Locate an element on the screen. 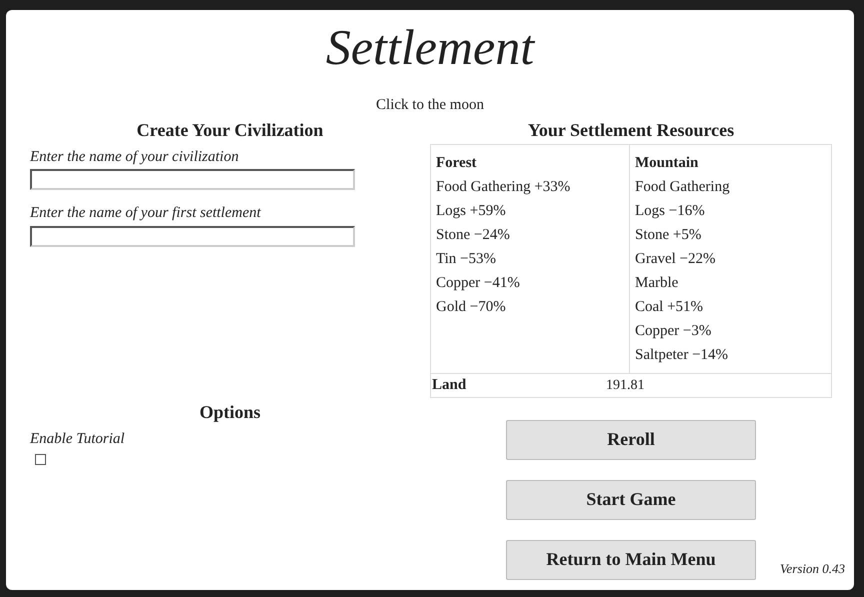  resource-modifier: Food Gathering +33% is located at coordinates (503, 187).